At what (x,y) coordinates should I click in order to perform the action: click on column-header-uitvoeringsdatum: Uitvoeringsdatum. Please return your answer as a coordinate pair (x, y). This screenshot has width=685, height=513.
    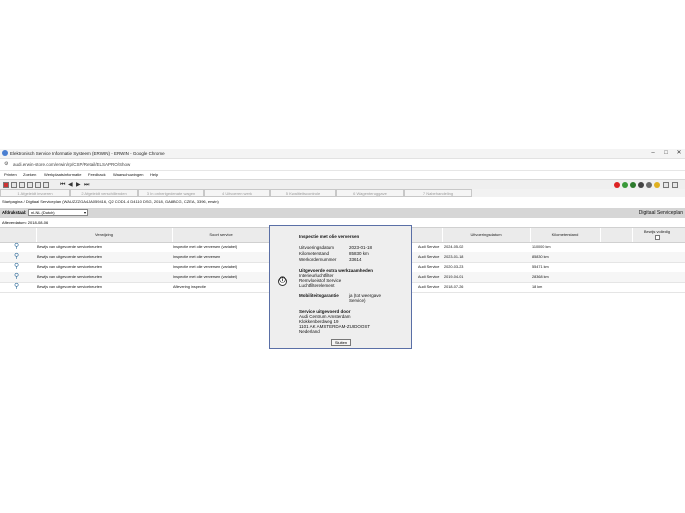
    Looking at the image, I should click on (486, 234).